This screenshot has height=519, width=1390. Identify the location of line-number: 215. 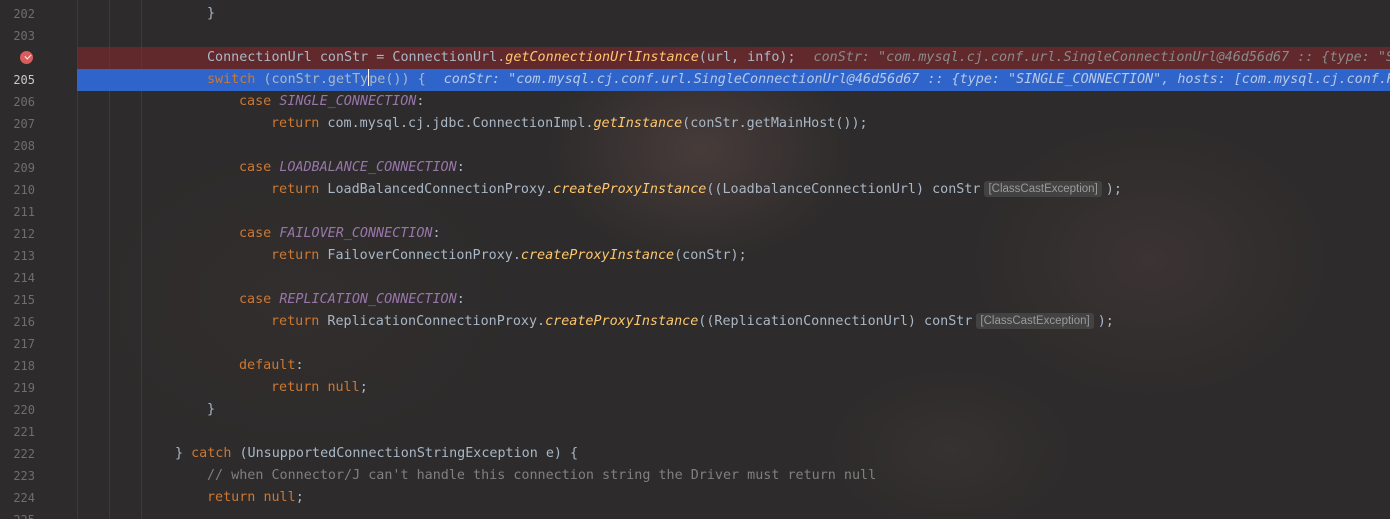
(24, 300).